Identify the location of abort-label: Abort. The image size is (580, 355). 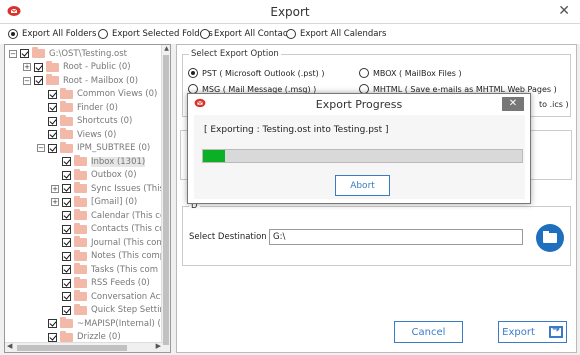
(362, 185).